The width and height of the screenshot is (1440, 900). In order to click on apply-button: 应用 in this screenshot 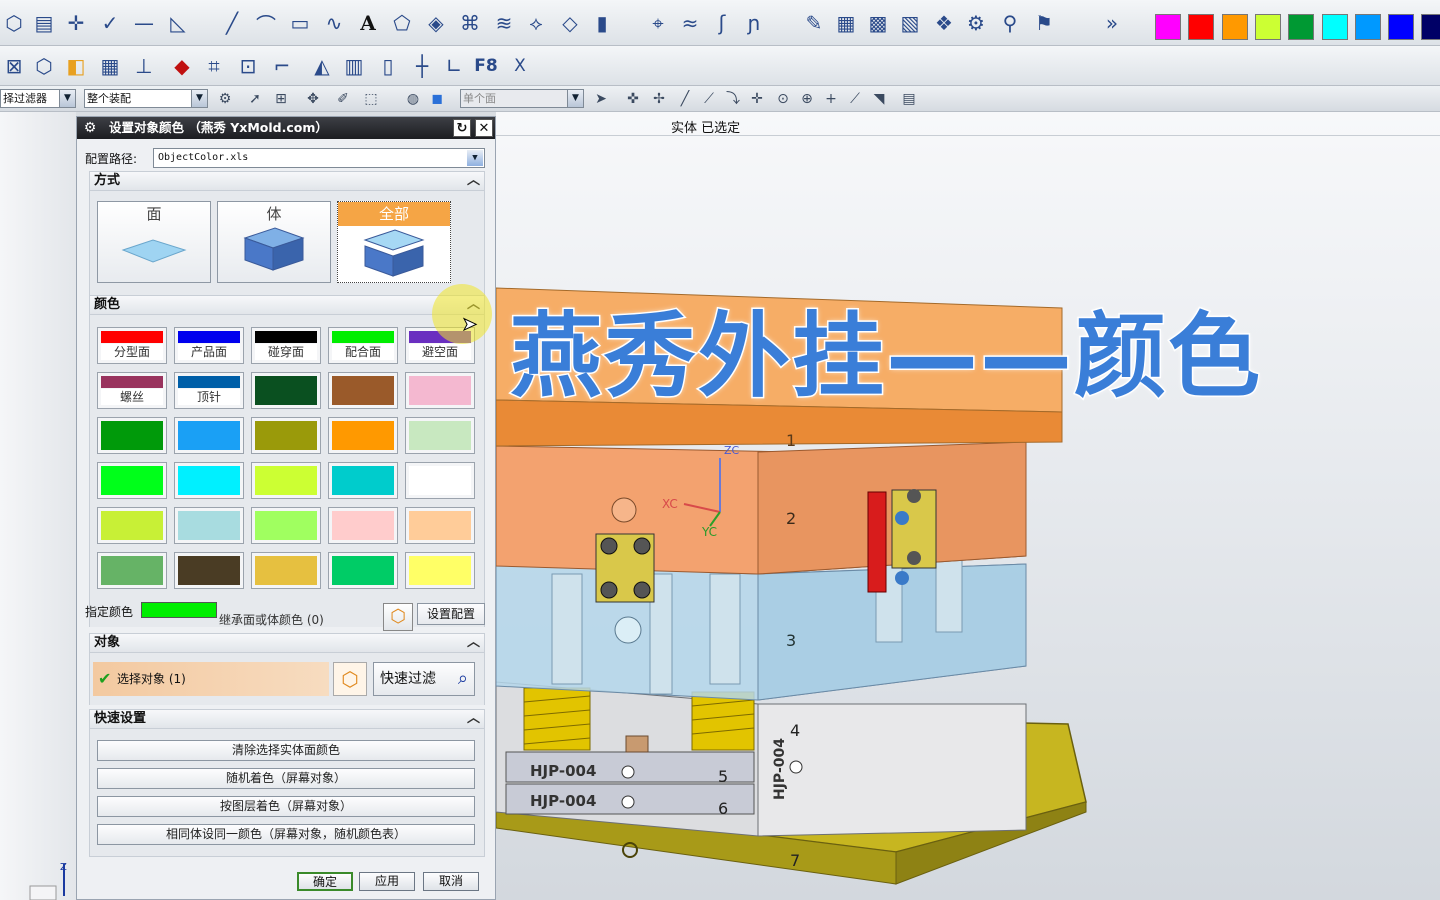, I will do `click(387, 881)`.